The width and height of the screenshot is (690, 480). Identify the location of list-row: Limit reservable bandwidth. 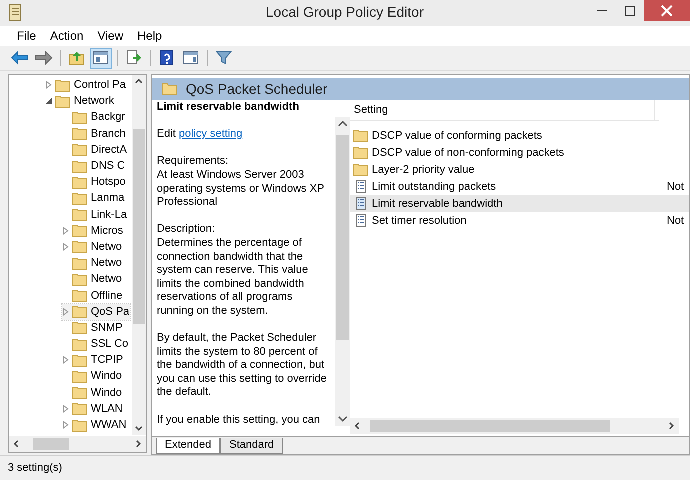
(519, 203).